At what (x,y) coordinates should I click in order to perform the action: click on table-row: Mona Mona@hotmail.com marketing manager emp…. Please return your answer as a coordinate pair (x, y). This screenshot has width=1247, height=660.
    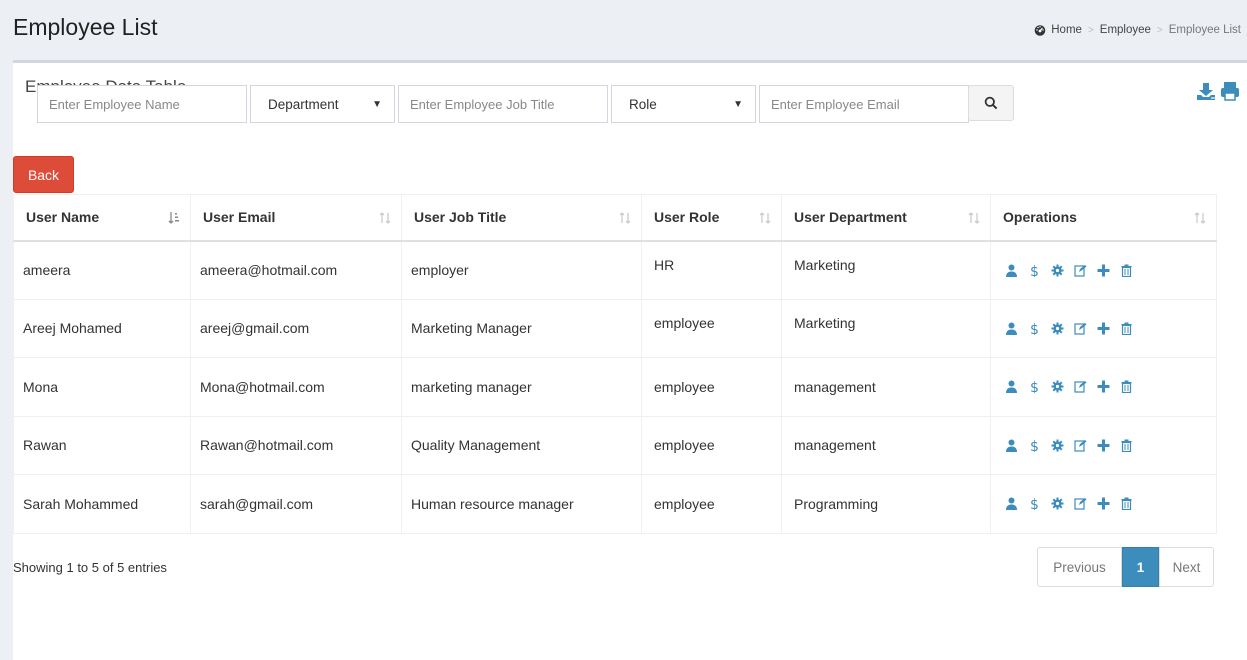
    Looking at the image, I should click on (615, 387).